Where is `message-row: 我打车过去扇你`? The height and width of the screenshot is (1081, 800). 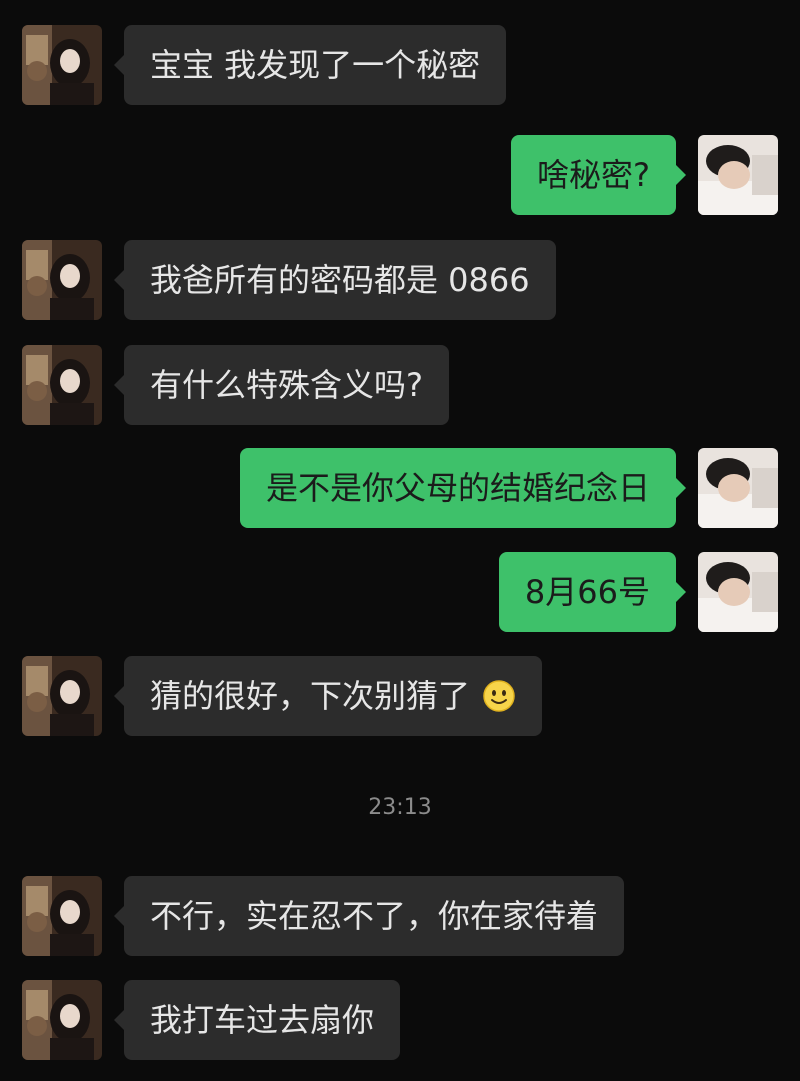
message-row: 我打车过去扇你 is located at coordinates (211, 1020).